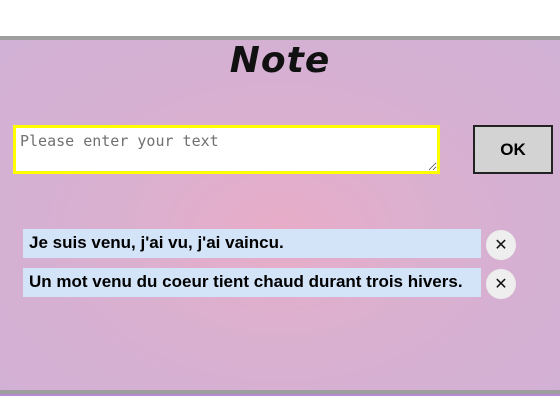 This screenshot has height=420, width=560. Describe the element at coordinates (252, 243) in the screenshot. I see `note-text: Je suis venu, j'ai vu, j'ai vaincu.` at that location.